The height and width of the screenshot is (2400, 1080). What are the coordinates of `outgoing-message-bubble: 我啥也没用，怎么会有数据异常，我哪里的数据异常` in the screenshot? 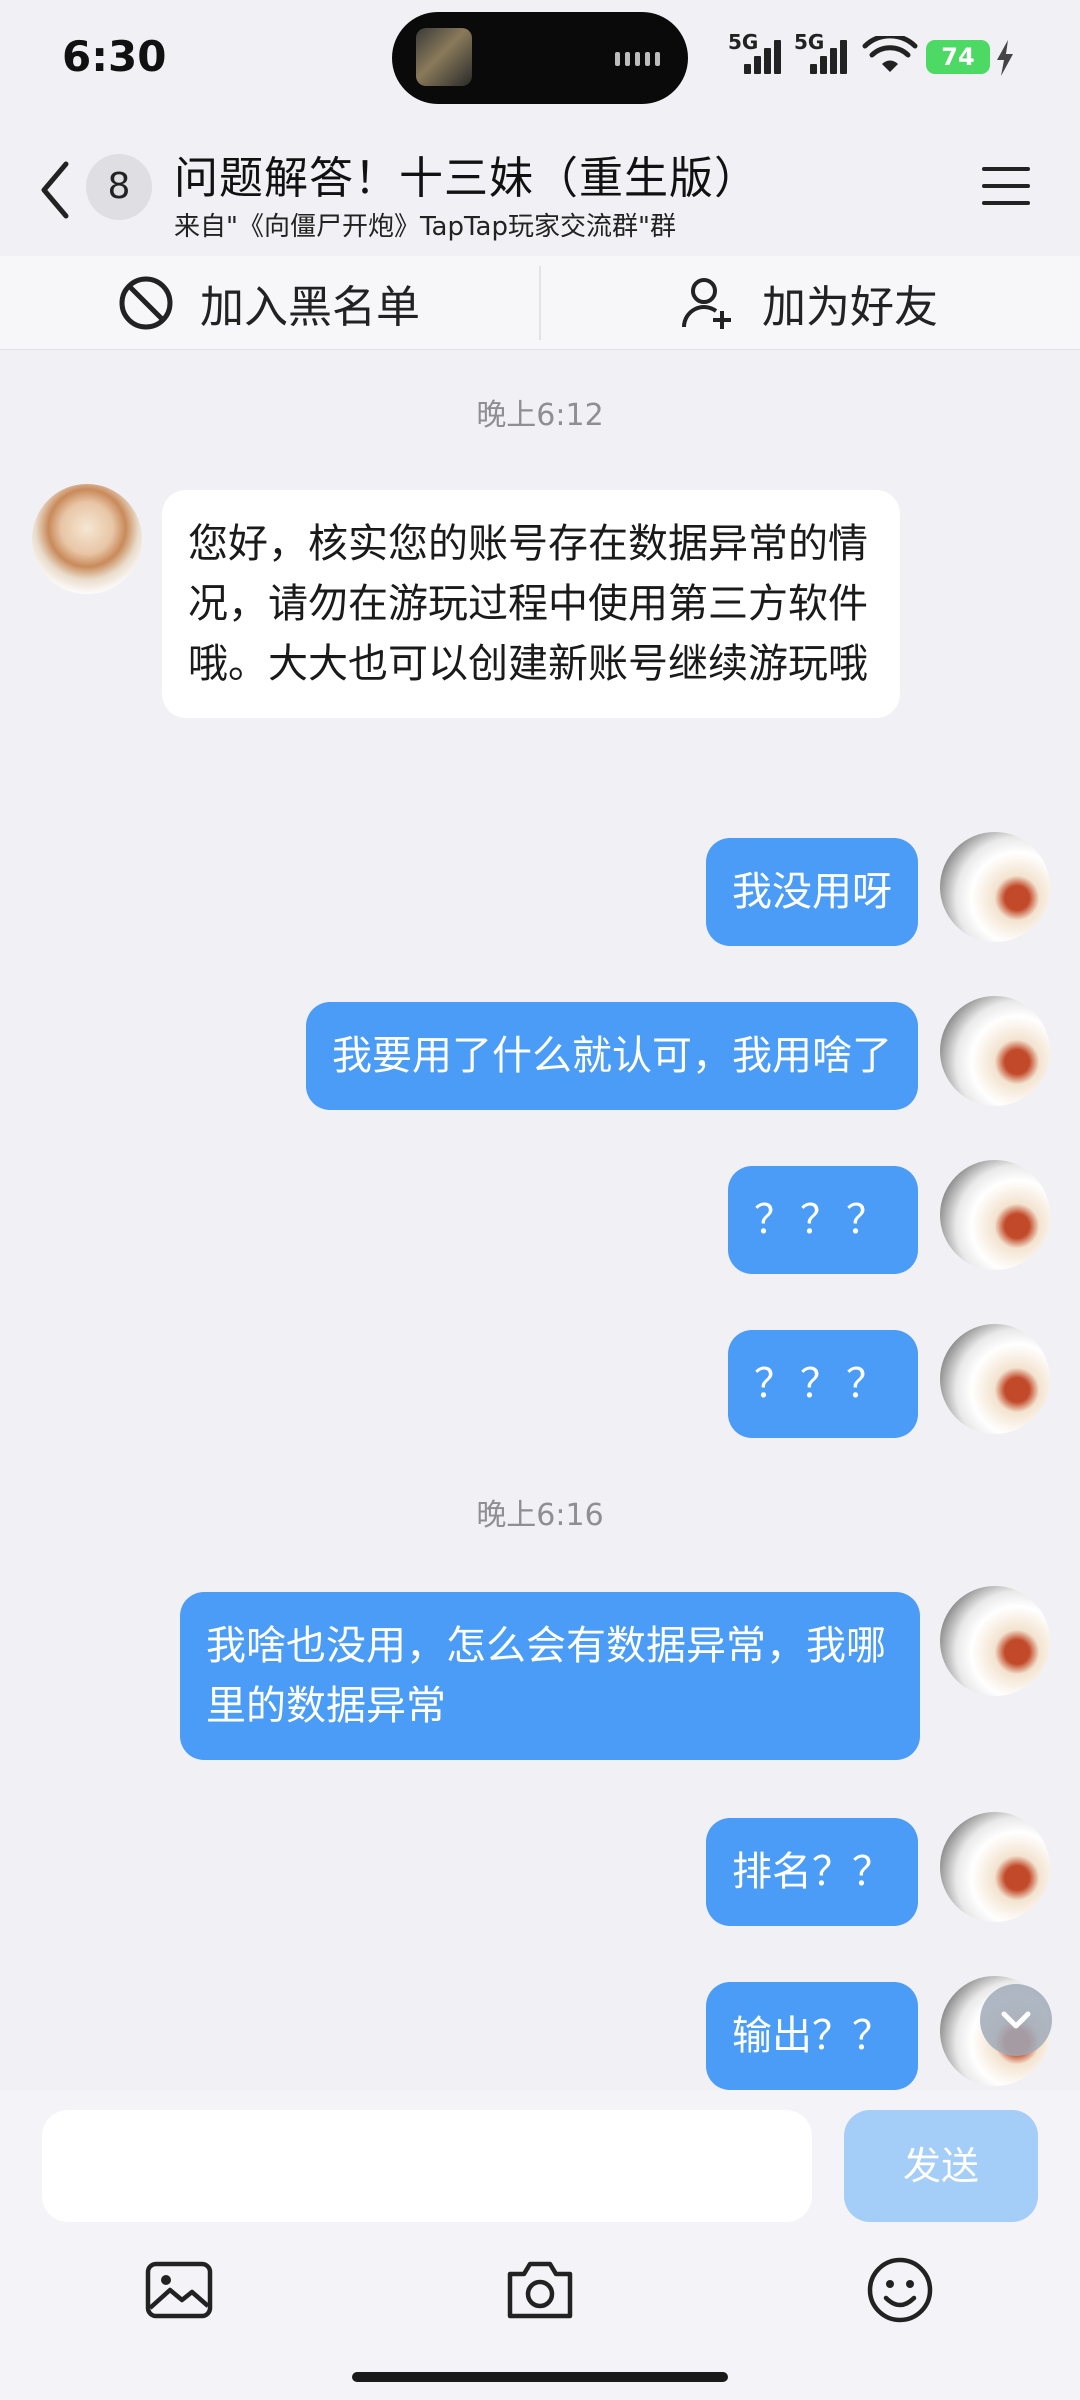 It's located at (550, 1676).